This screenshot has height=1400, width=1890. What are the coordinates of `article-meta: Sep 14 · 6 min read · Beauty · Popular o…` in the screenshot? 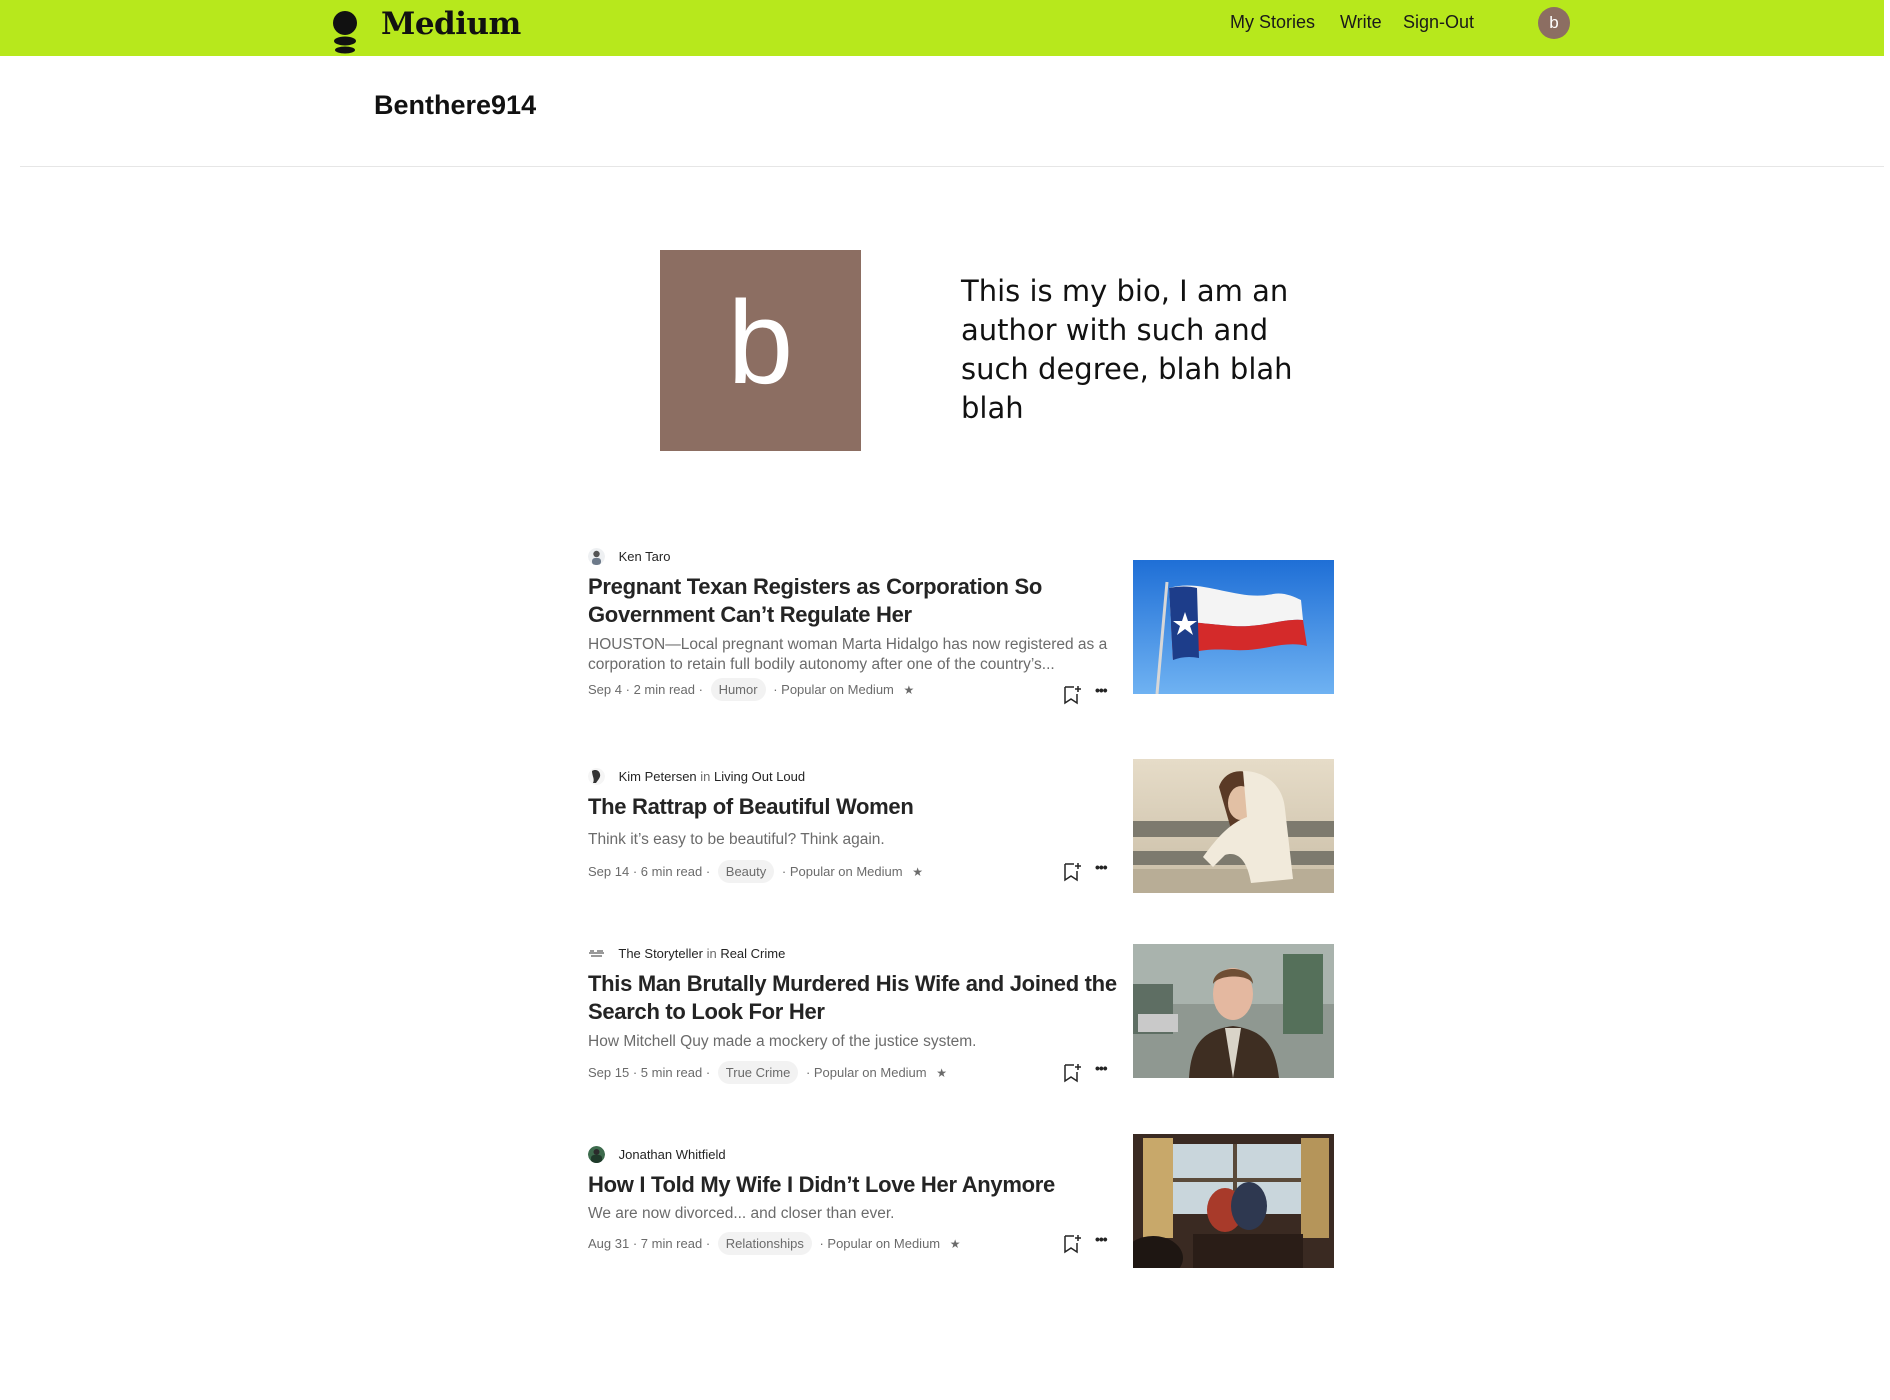 It's located at (858, 872).